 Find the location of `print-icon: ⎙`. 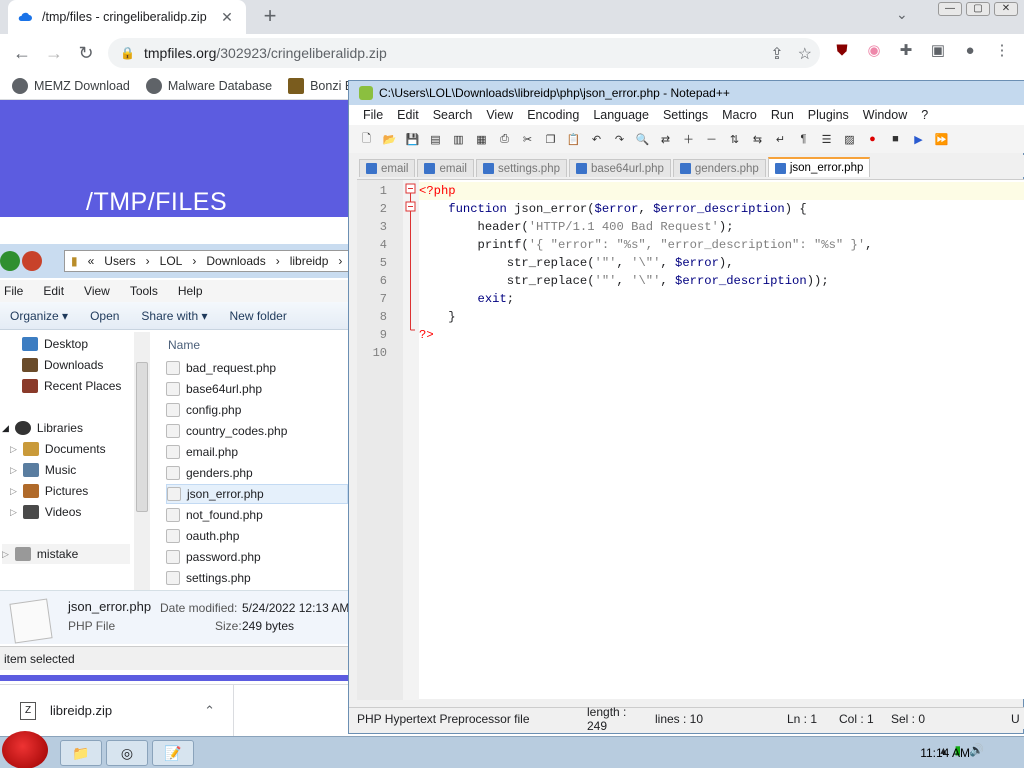

print-icon: ⎙ is located at coordinates (504, 139).